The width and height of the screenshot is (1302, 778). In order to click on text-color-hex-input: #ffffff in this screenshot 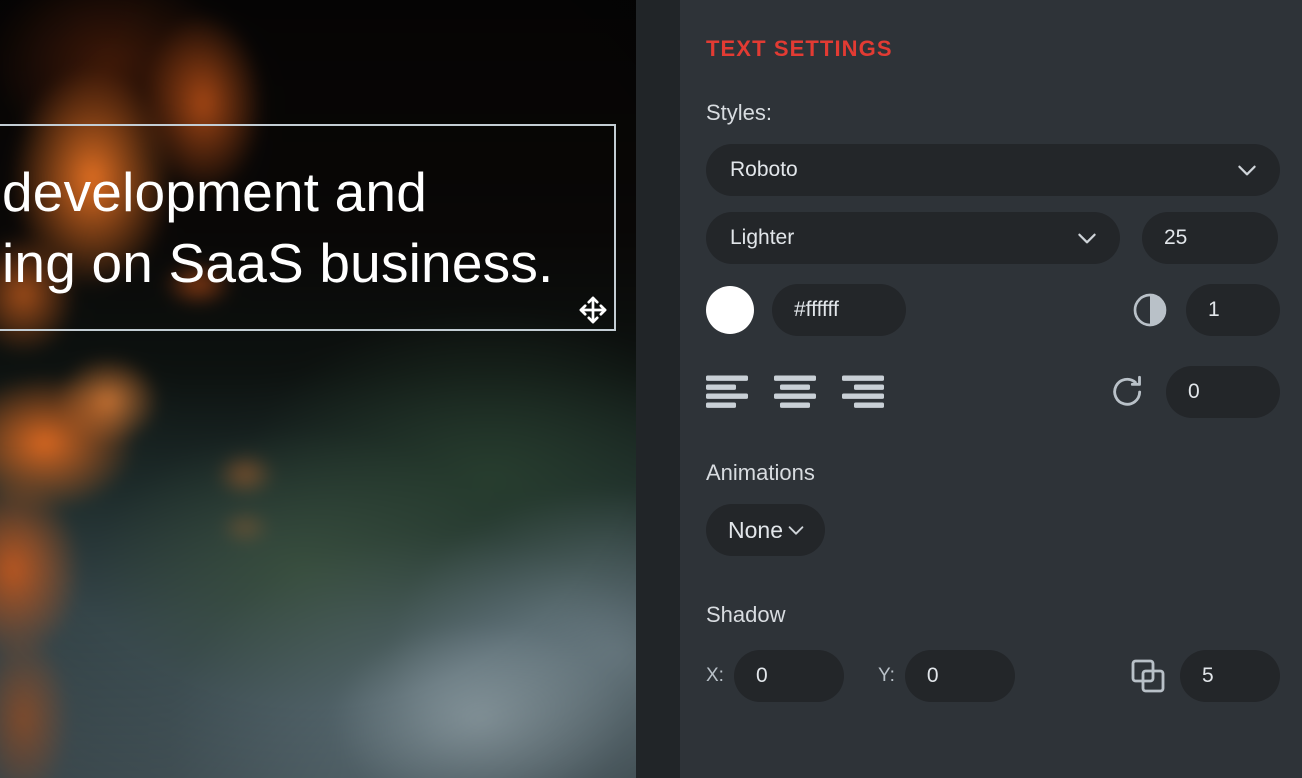, I will do `click(839, 310)`.